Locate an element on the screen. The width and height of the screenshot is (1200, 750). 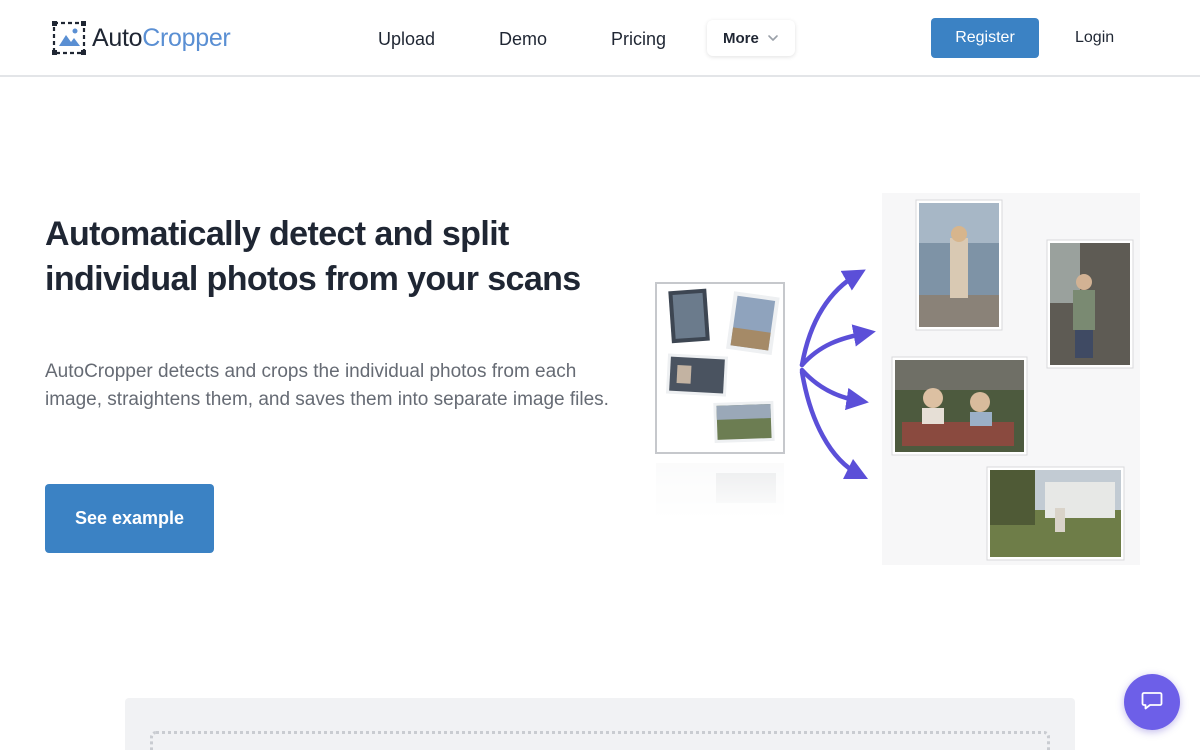
brand-name: AutoCropper is located at coordinates (161, 38).